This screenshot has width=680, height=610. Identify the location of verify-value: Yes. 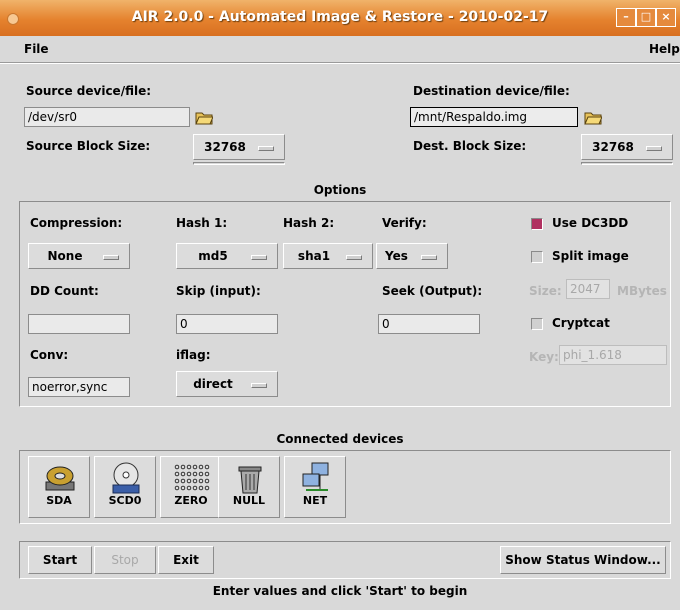
(396, 256).